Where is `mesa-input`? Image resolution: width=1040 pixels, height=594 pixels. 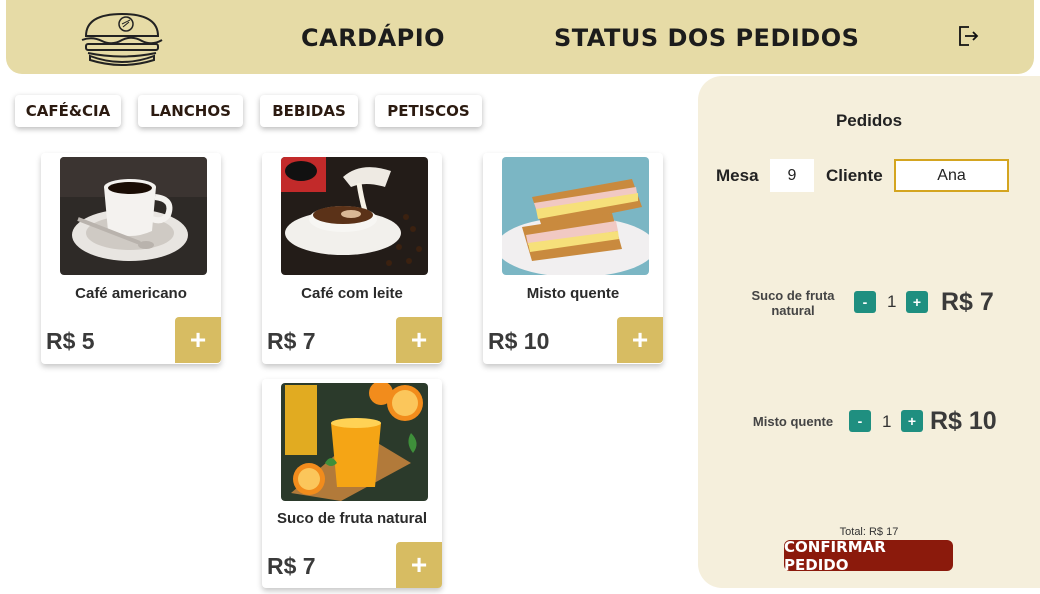
mesa-input is located at coordinates (792, 175).